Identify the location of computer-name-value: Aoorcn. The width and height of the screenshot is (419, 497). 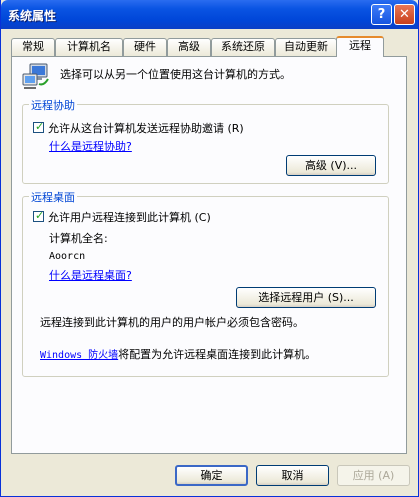
(67, 256).